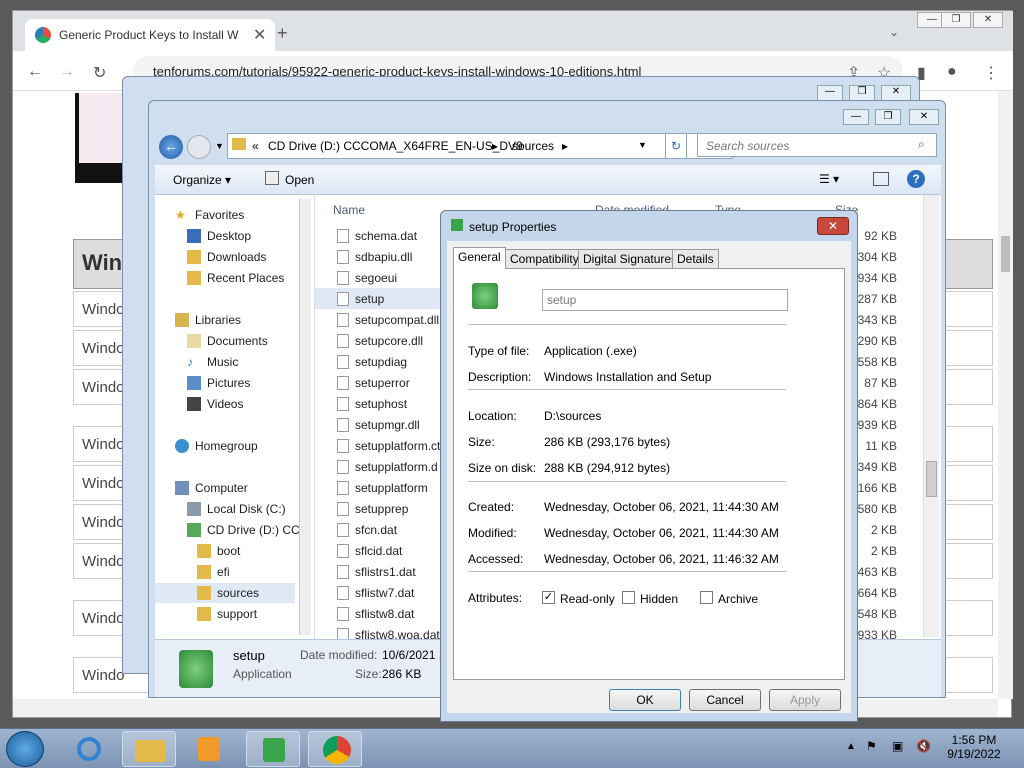 The height and width of the screenshot is (768, 1024). Describe the element at coordinates (35, 72) in the screenshot. I see `back-icon: ←` at that location.